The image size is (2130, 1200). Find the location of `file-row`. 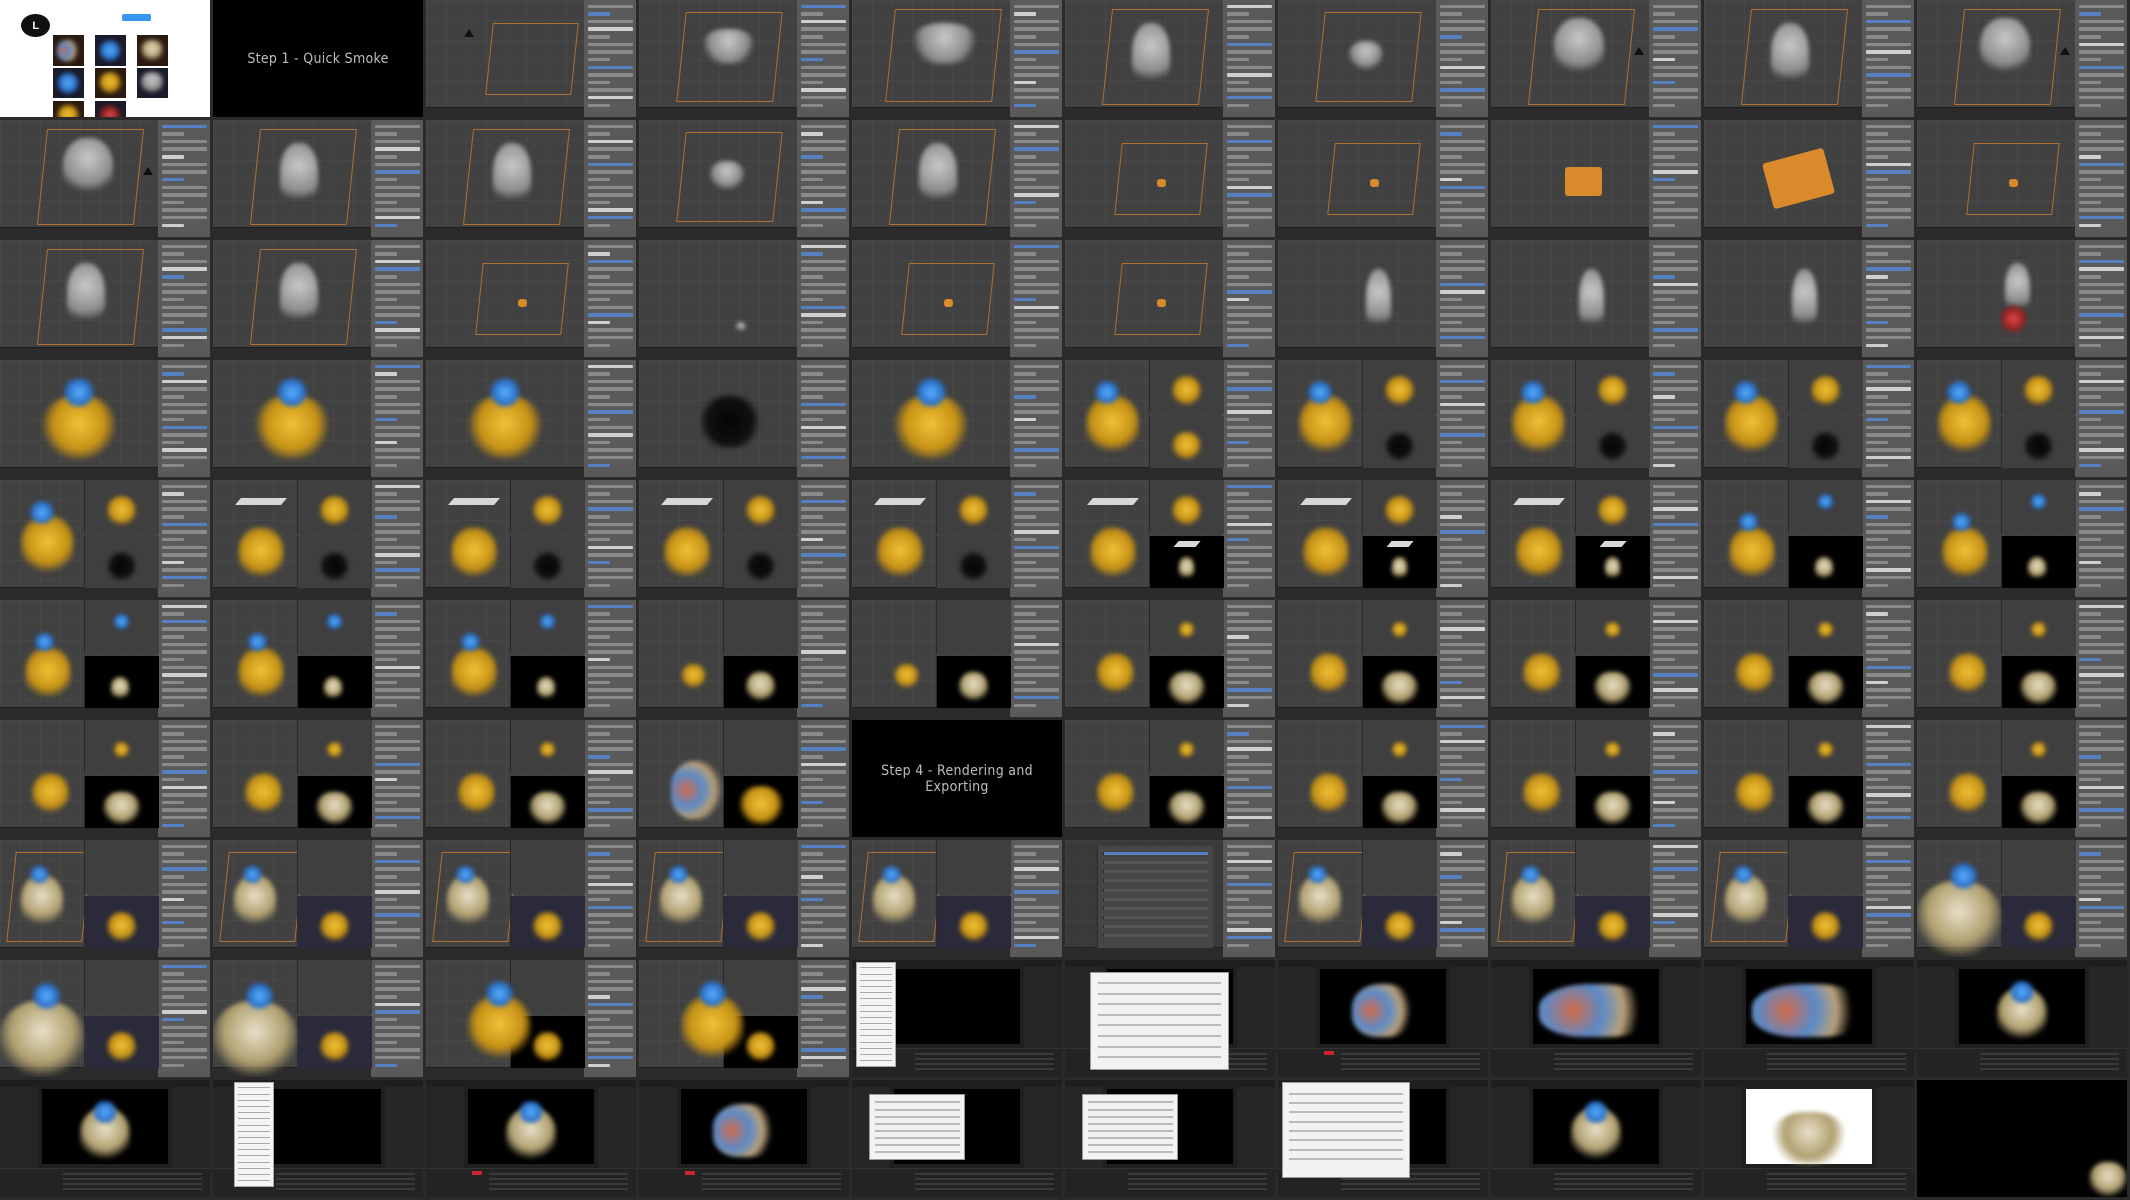

file-row is located at coordinates (1346, 1093).